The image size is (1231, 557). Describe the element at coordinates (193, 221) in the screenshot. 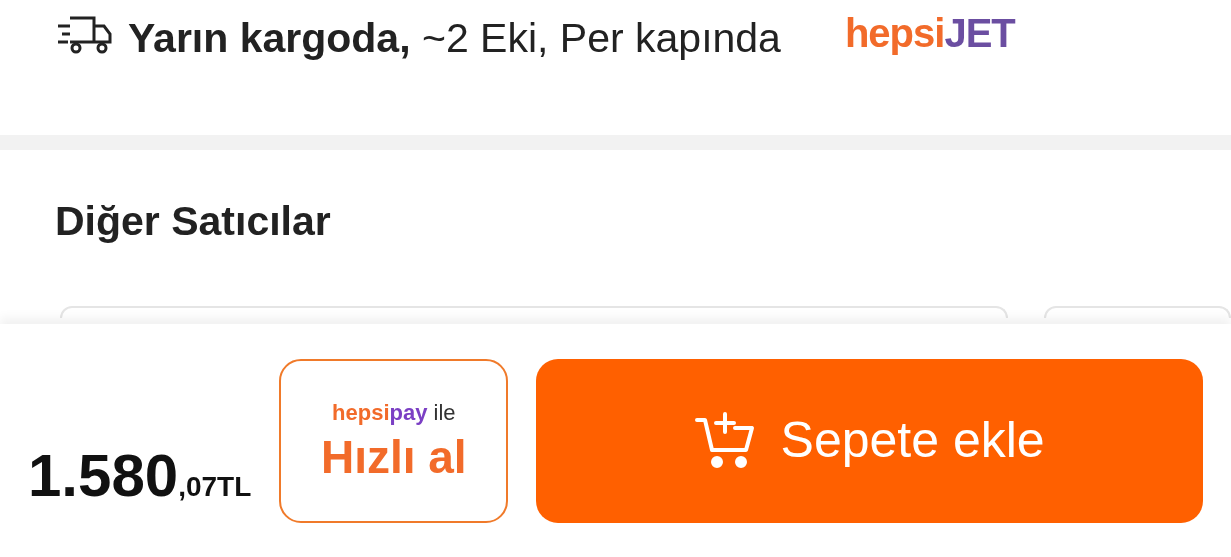

I see `section-title: Diğer Satıcılar` at that location.